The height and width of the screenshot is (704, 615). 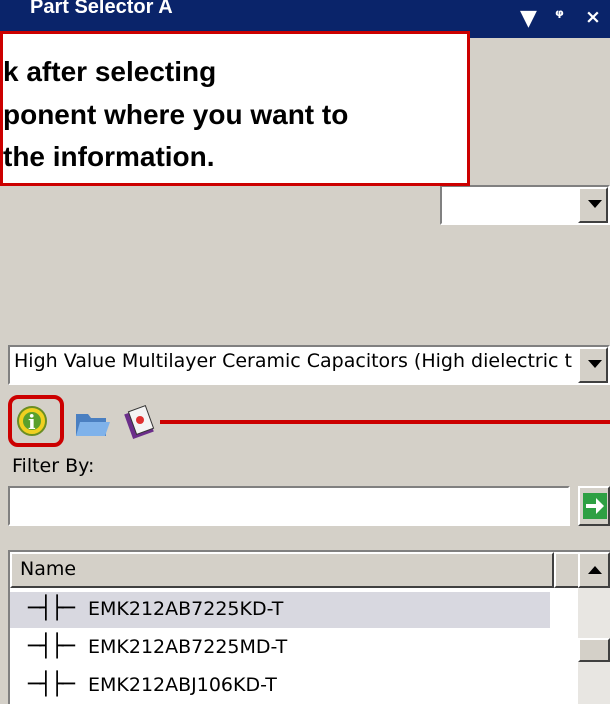 I want to click on column-header-label: Name, so click(x=48, y=569).